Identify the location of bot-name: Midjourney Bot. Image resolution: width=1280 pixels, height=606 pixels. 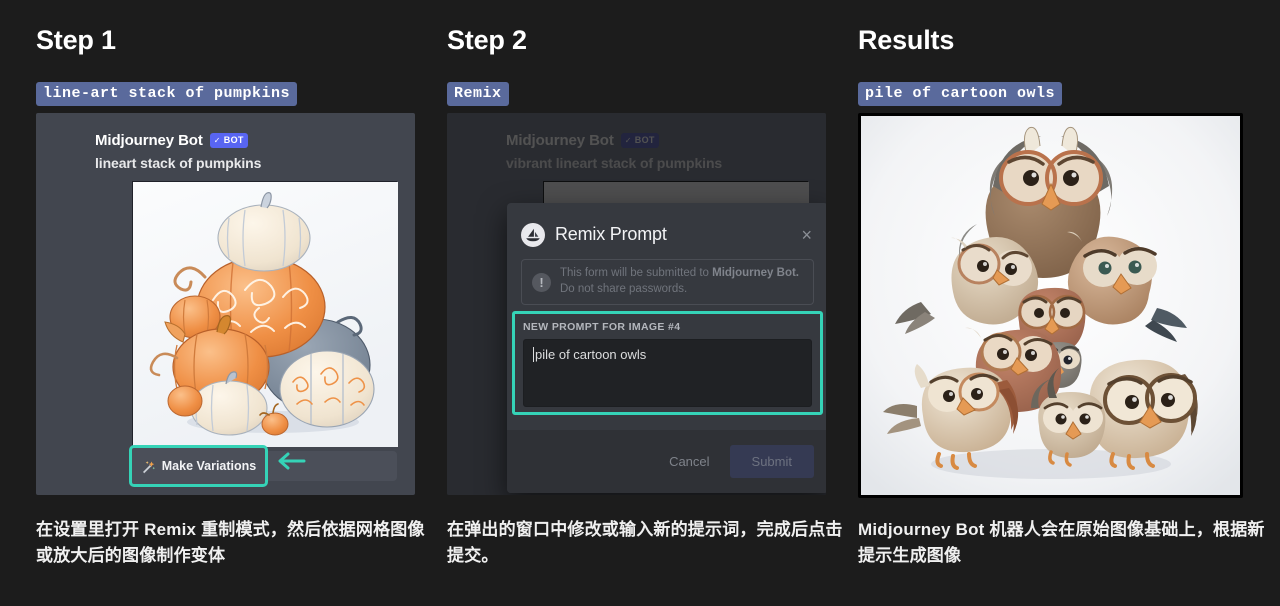
(149, 140).